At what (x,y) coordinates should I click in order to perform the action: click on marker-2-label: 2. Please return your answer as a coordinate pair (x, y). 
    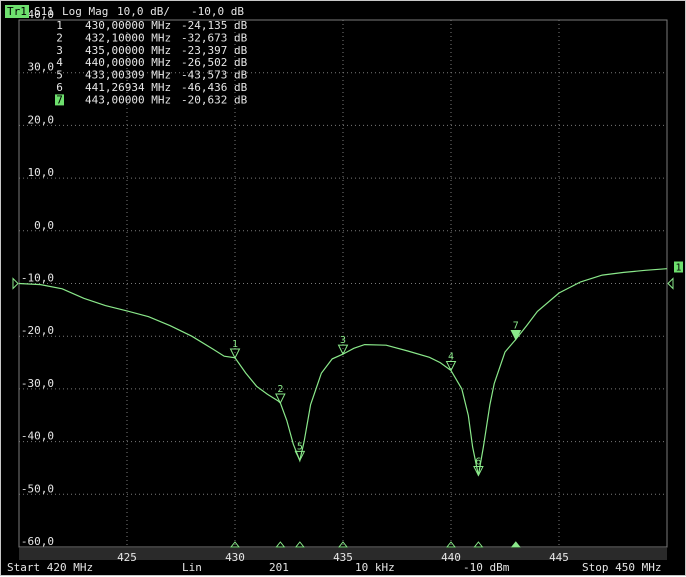
    Looking at the image, I should click on (280, 389).